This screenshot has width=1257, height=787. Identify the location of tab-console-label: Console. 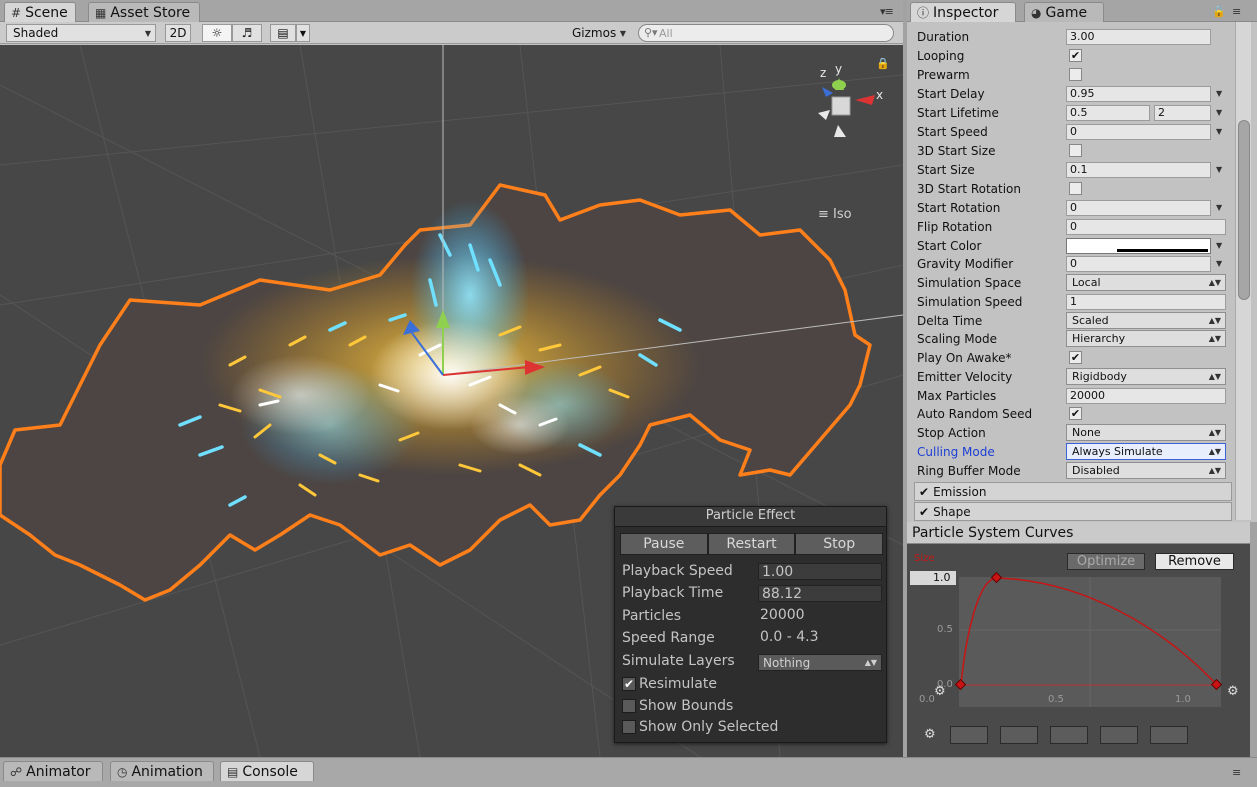
(270, 771).